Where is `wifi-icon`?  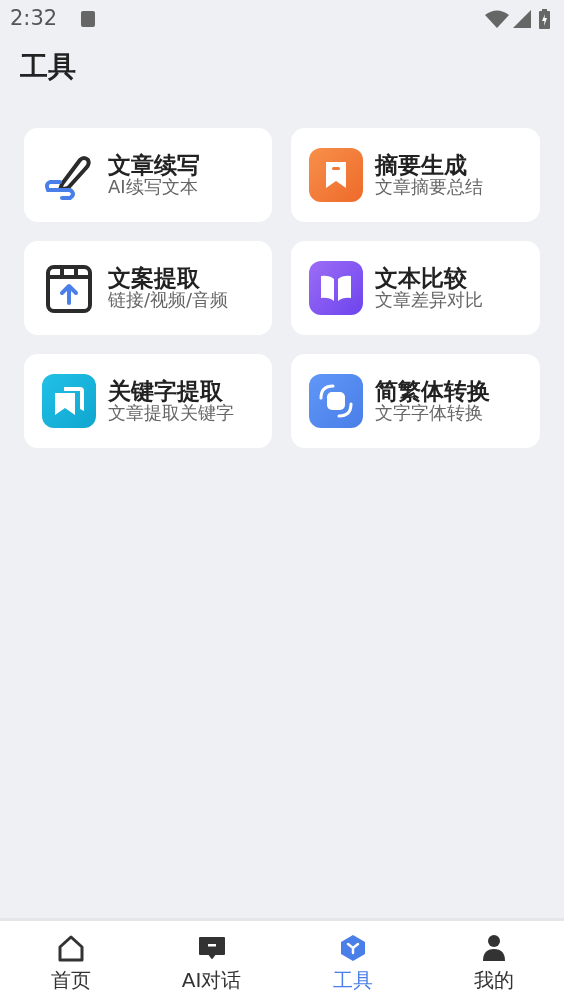 wifi-icon is located at coordinates (497, 19).